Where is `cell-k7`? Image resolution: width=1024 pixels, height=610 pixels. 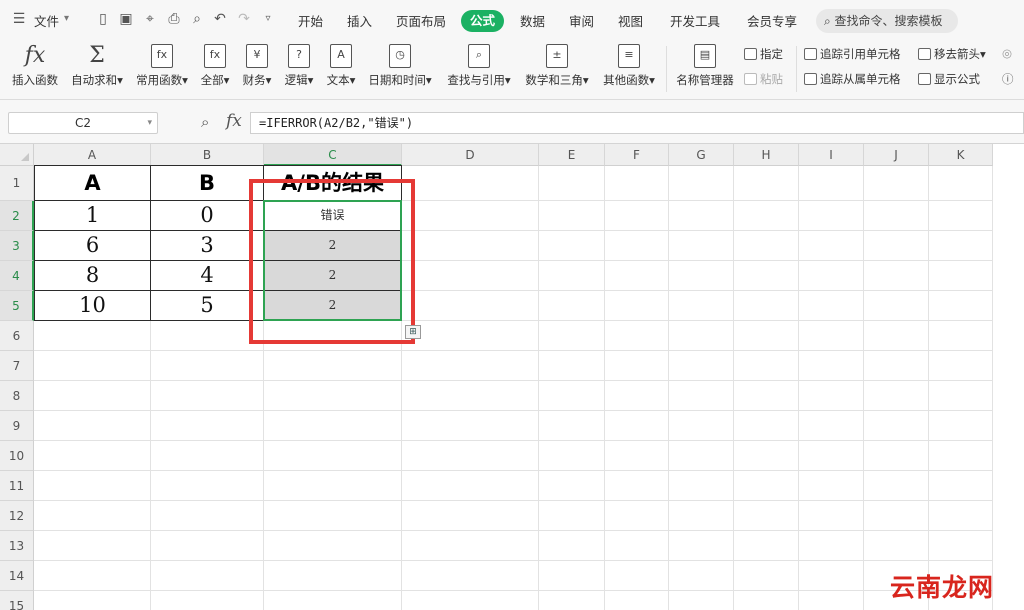 cell-k7 is located at coordinates (961, 366).